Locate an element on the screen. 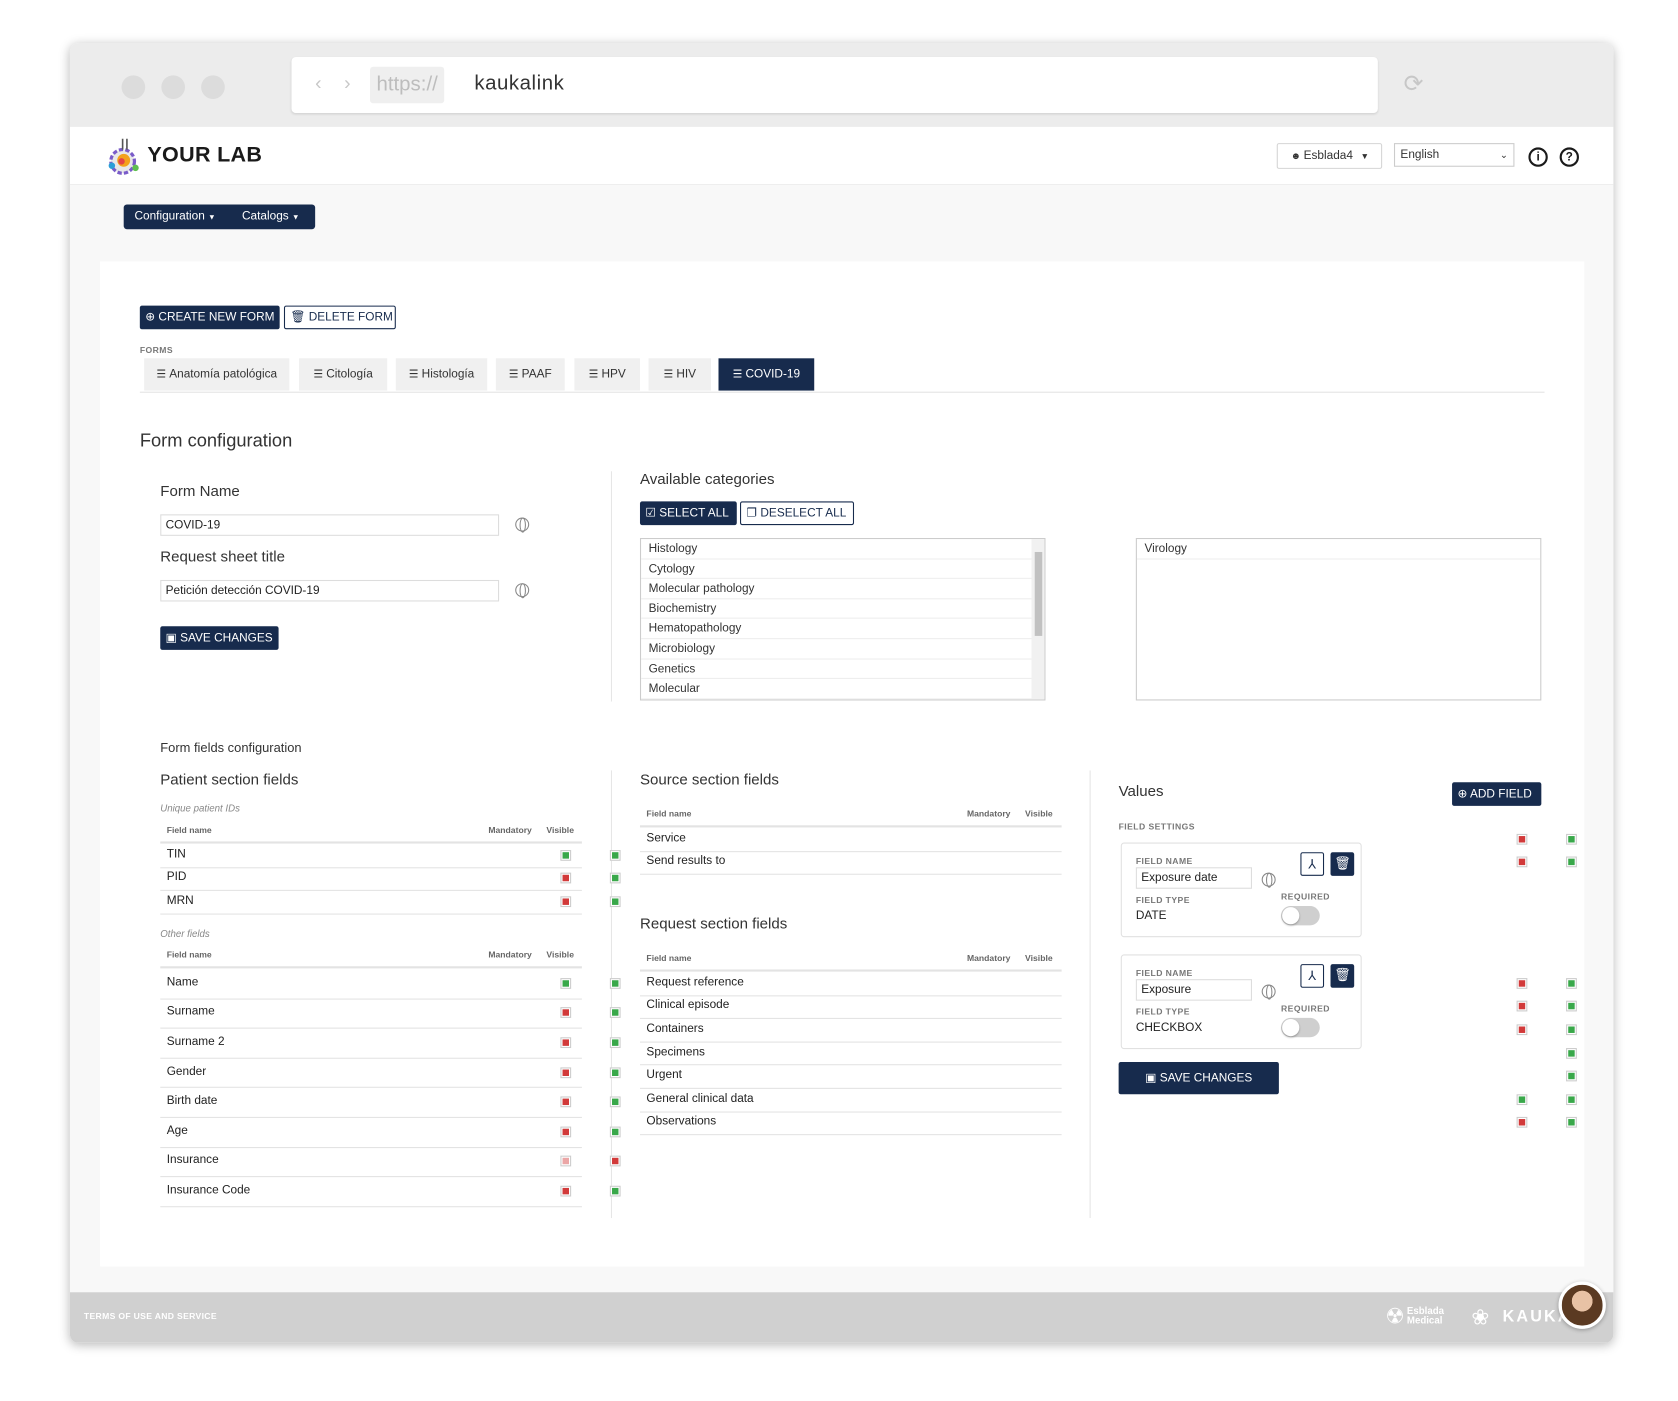  list-item: Biochemistry is located at coordinates (843, 609).